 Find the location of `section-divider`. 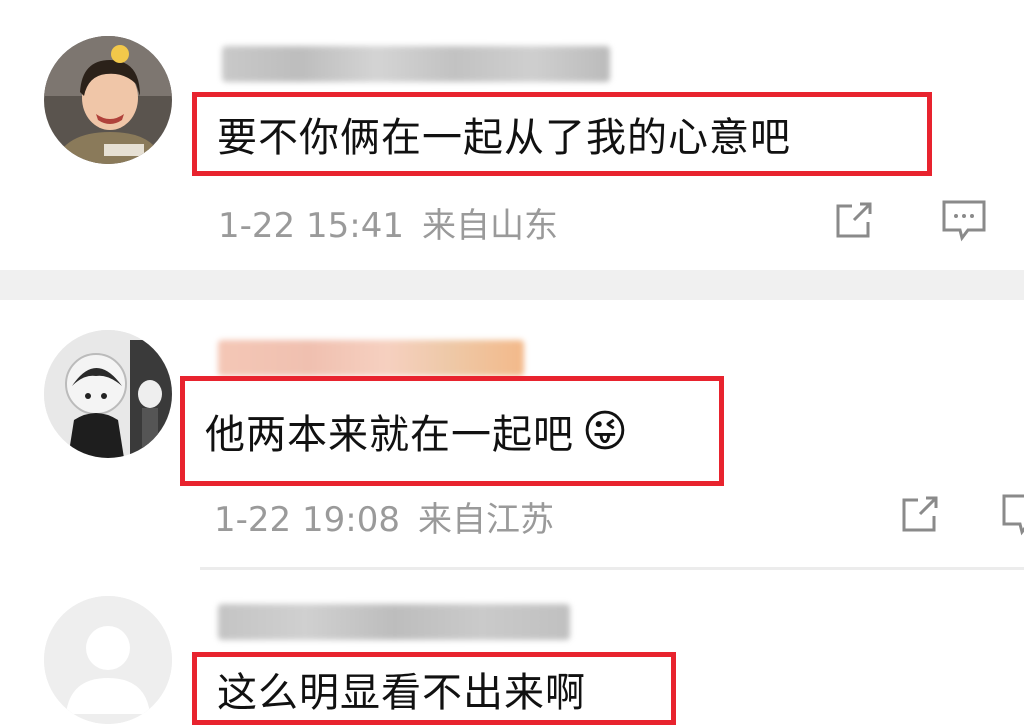

section-divider is located at coordinates (512, 285).